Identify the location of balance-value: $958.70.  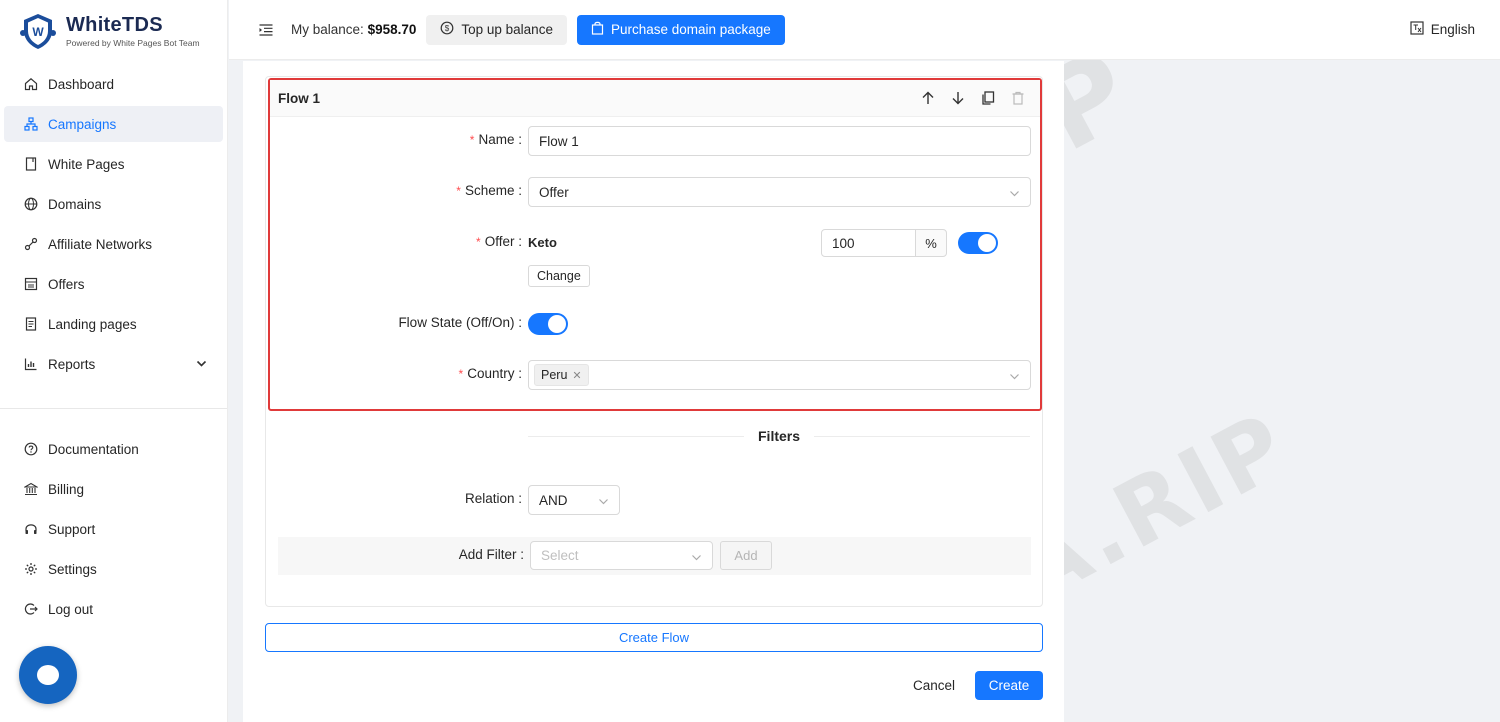
(392, 29).